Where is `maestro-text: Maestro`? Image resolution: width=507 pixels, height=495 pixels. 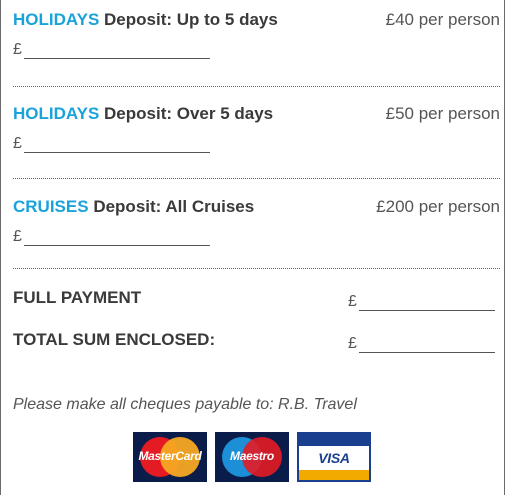
maestro-text: Maestro is located at coordinates (252, 456).